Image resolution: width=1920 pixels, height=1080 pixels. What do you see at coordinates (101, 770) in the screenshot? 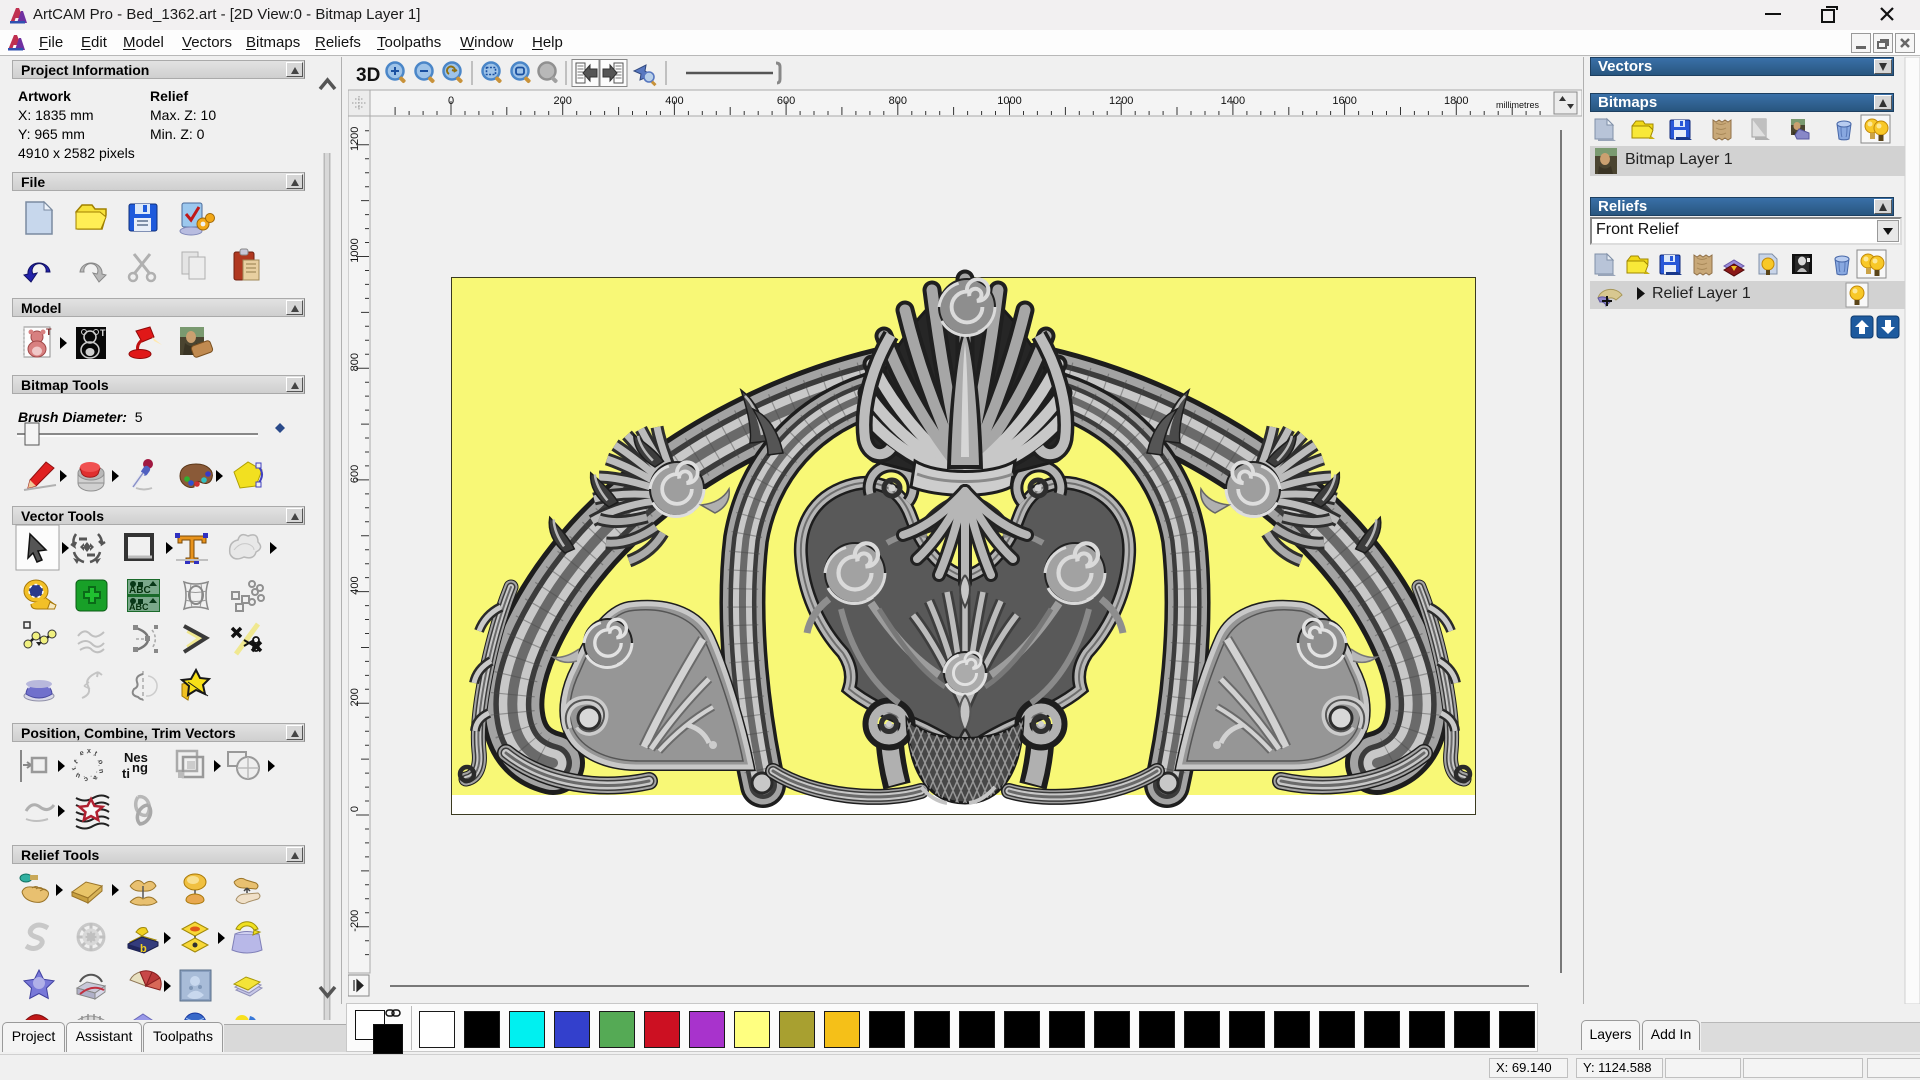
I see `svg-text: n` at bounding box center [101, 770].